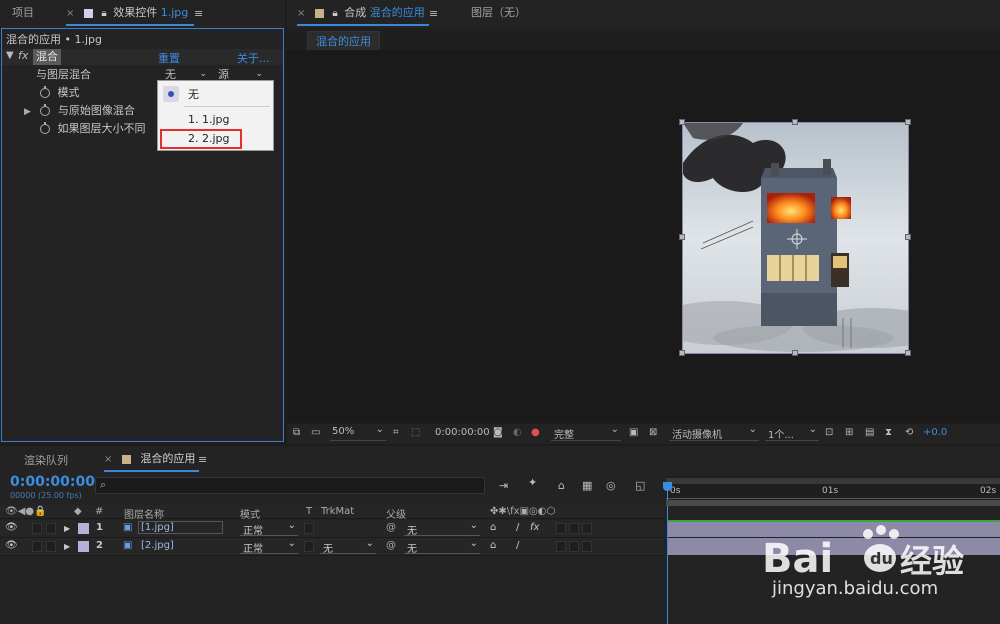 This screenshot has height=624, width=1000. Describe the element at coordinates (462, 432) in the screenshot. I see `current-time-display: 0:00:00:00` at that location.